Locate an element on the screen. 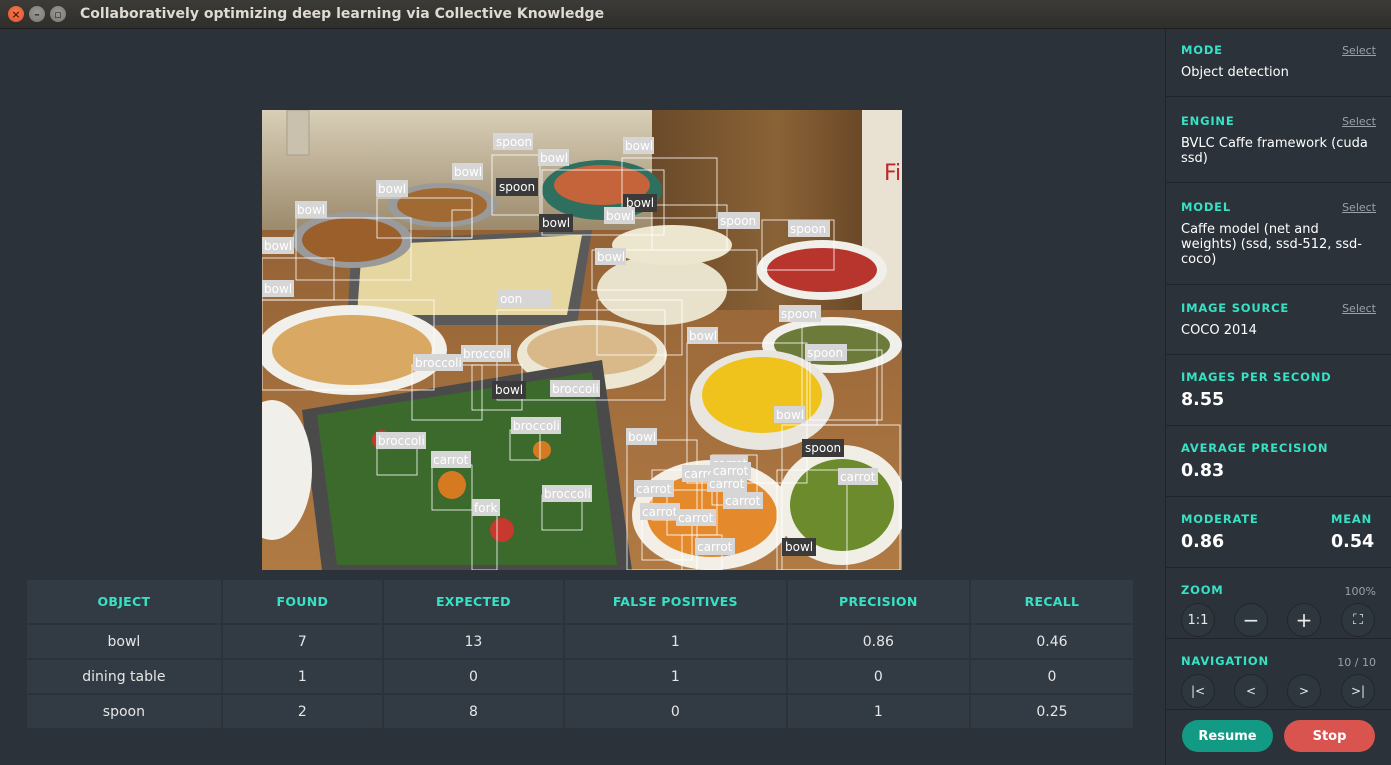 This screenshot has width=1391, height=765. avg-precision-value: 0.83 is located at coordinates (1203, 471).